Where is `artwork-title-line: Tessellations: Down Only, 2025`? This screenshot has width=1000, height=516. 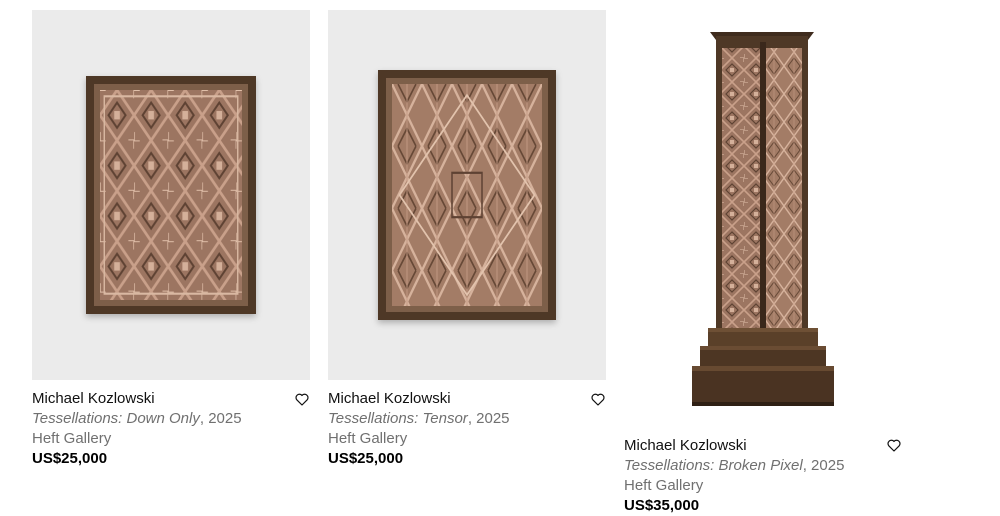
artwork-title-line: Tessellations: Down Only, 2025 is located at coordinates (171, 419).